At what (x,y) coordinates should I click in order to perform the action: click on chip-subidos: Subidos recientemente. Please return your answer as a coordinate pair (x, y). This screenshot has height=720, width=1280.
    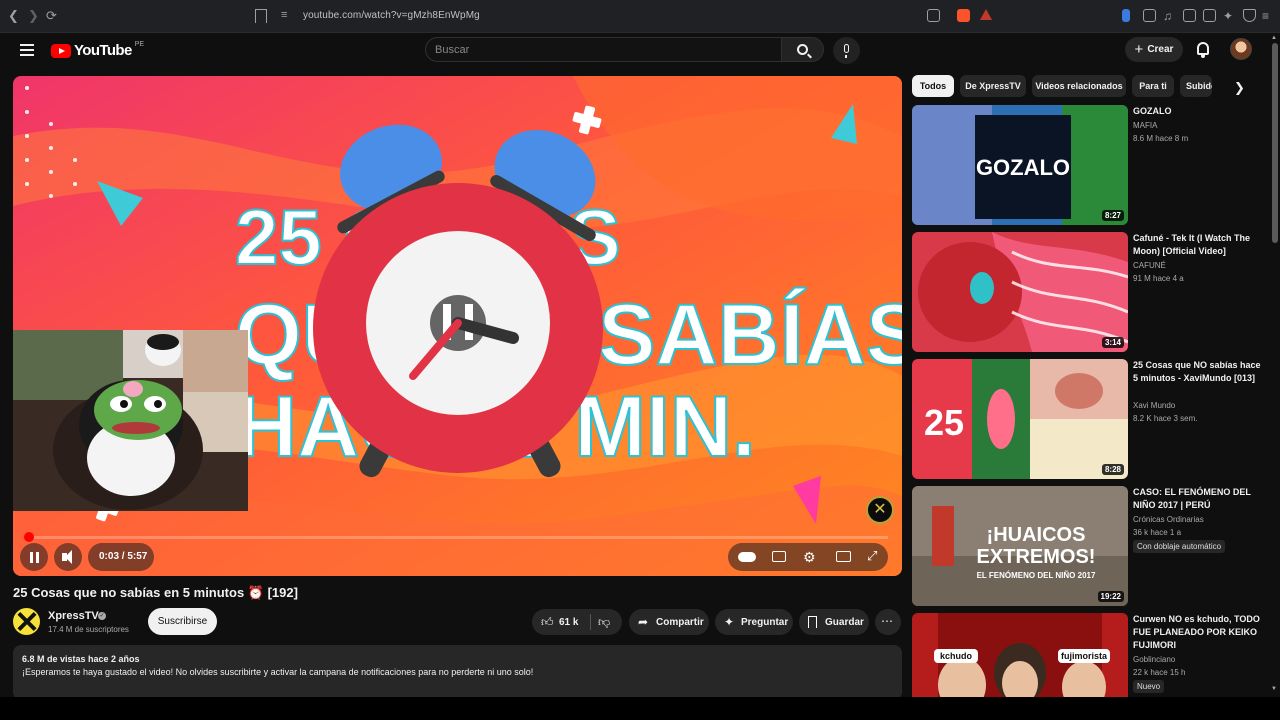
    Looking at the image, I should click on (1196, 86).